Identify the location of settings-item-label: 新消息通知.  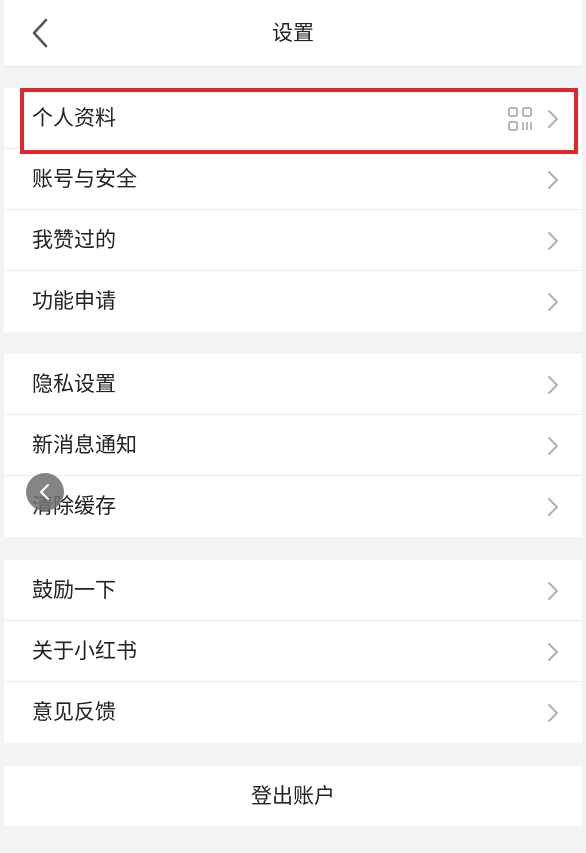
(84, 445).